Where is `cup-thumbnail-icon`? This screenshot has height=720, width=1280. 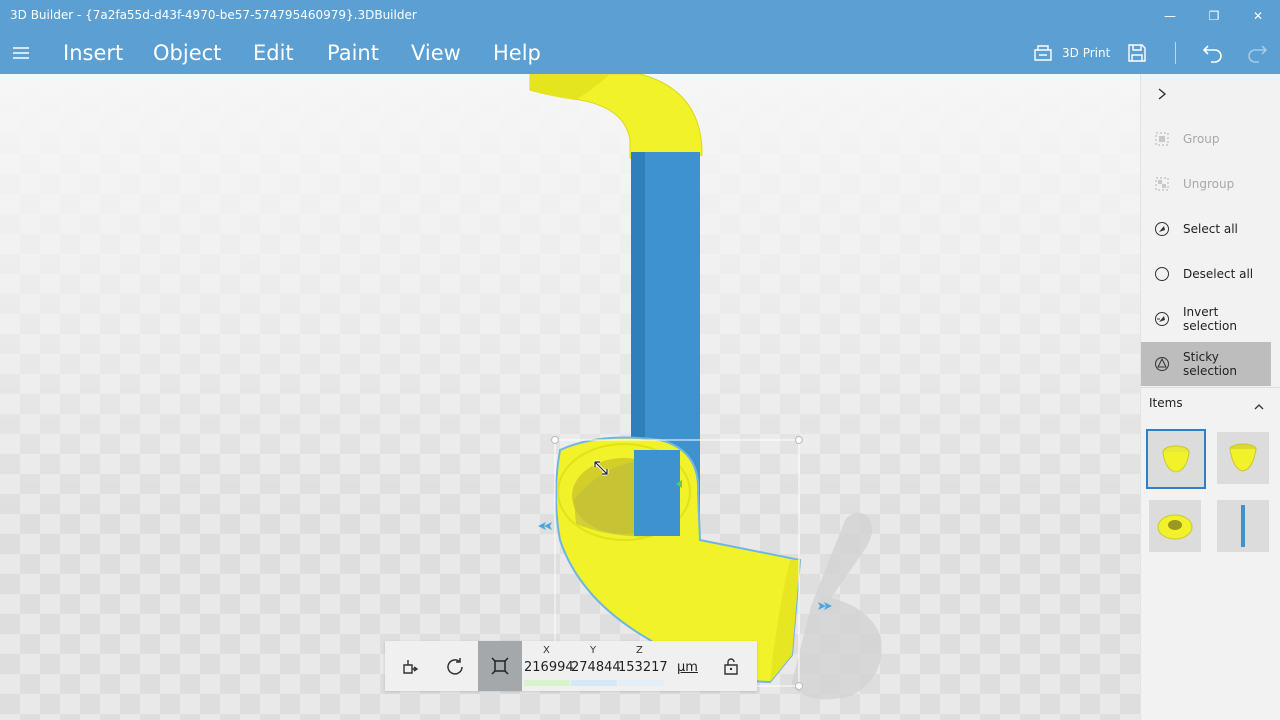
cup-thumbnail-icon is located at coordinates (1176, 459).